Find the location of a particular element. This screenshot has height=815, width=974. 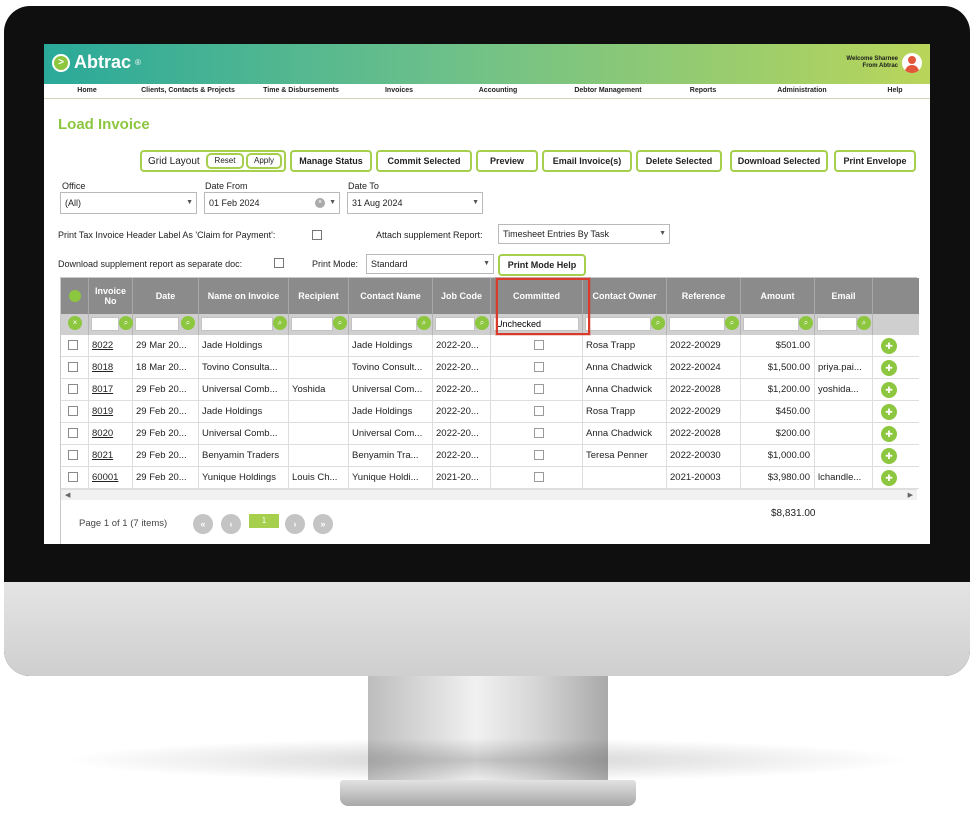

download-separate-checkbox is located at coordinates (279, 263).